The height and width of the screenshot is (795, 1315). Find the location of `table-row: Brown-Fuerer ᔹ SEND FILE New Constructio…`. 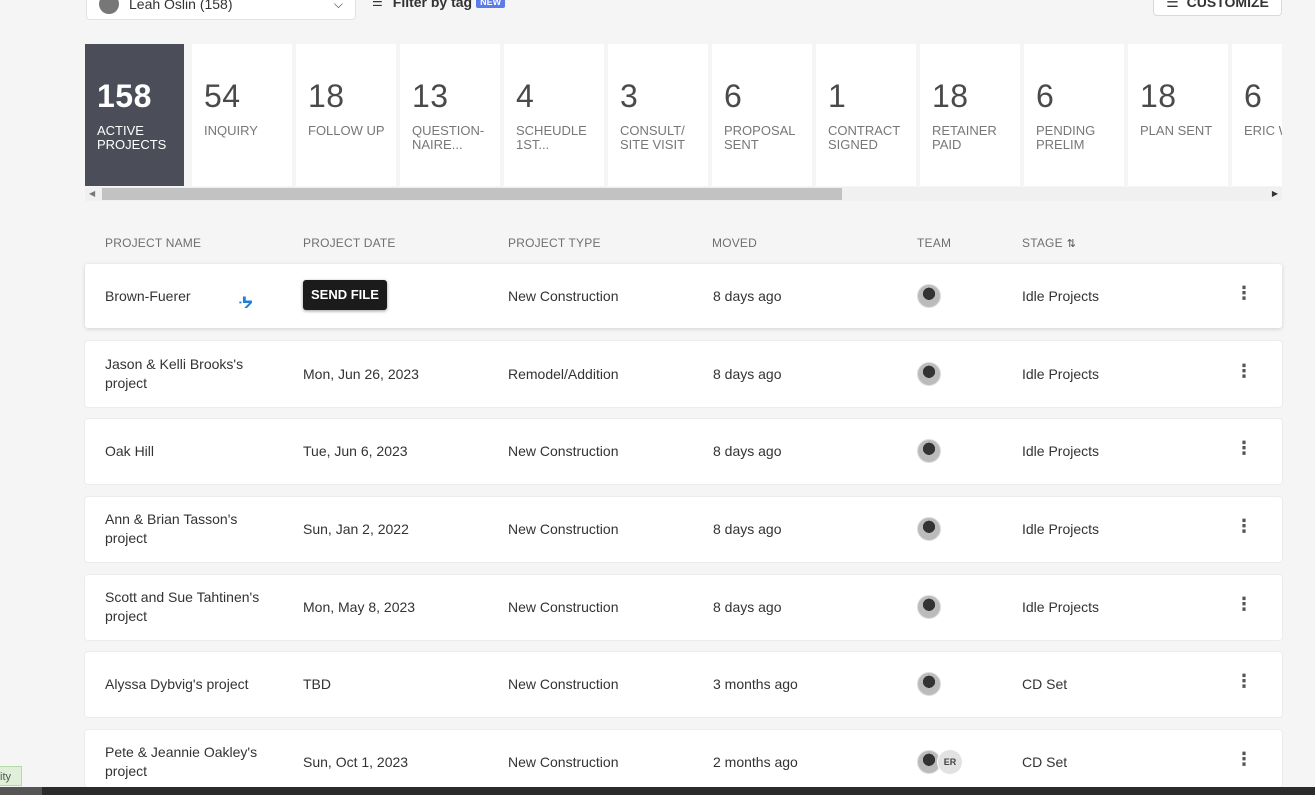

table-row: Brown-Fuerer ᔹ SEND FILE New Constructio… is located at coordinates (683, 296).